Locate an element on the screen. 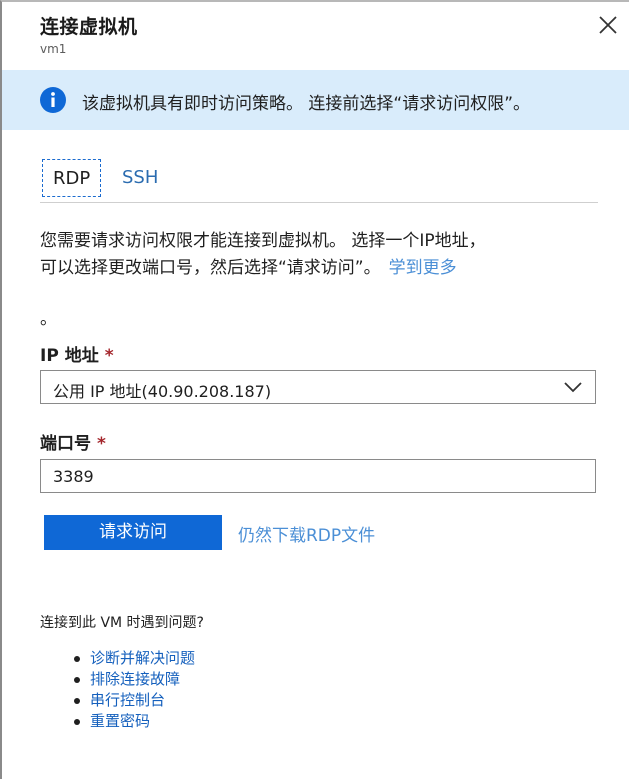 The height and width of the screenshot is (779, 629). troubleshoot-connection-link: 排除连接故障 is located at coordinates (135, 679).